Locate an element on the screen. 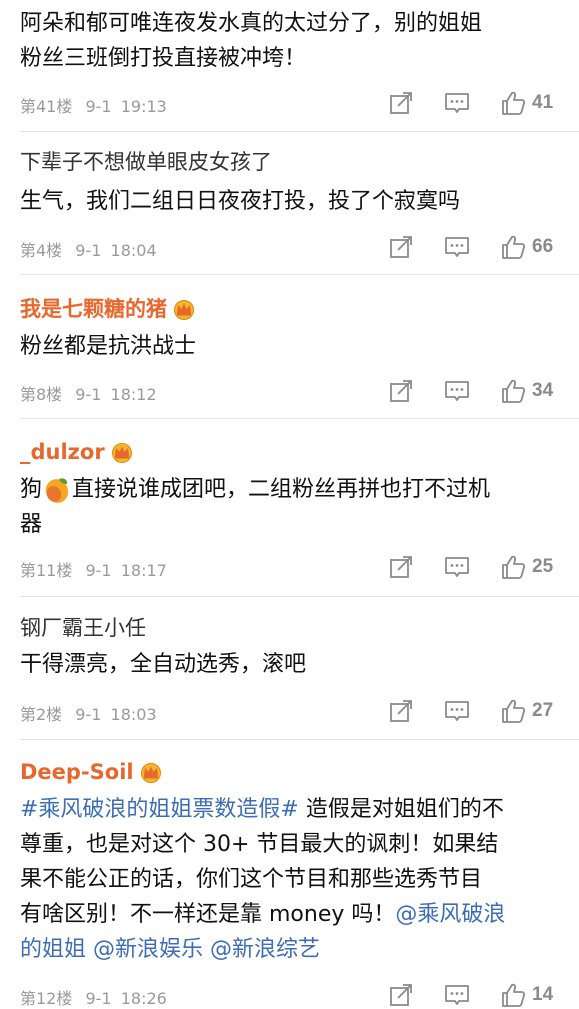  floor-number: 第11楼 is located at coordinates (46, 570).